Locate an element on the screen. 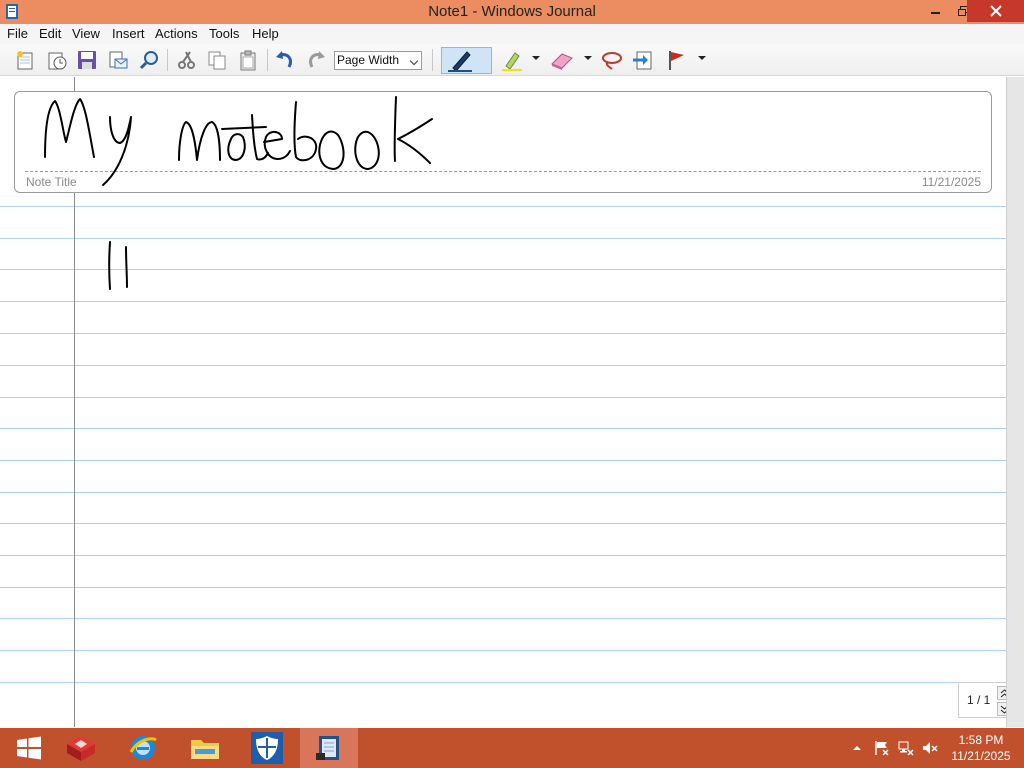  windows-journal-button is located at coordinates (329, 748).